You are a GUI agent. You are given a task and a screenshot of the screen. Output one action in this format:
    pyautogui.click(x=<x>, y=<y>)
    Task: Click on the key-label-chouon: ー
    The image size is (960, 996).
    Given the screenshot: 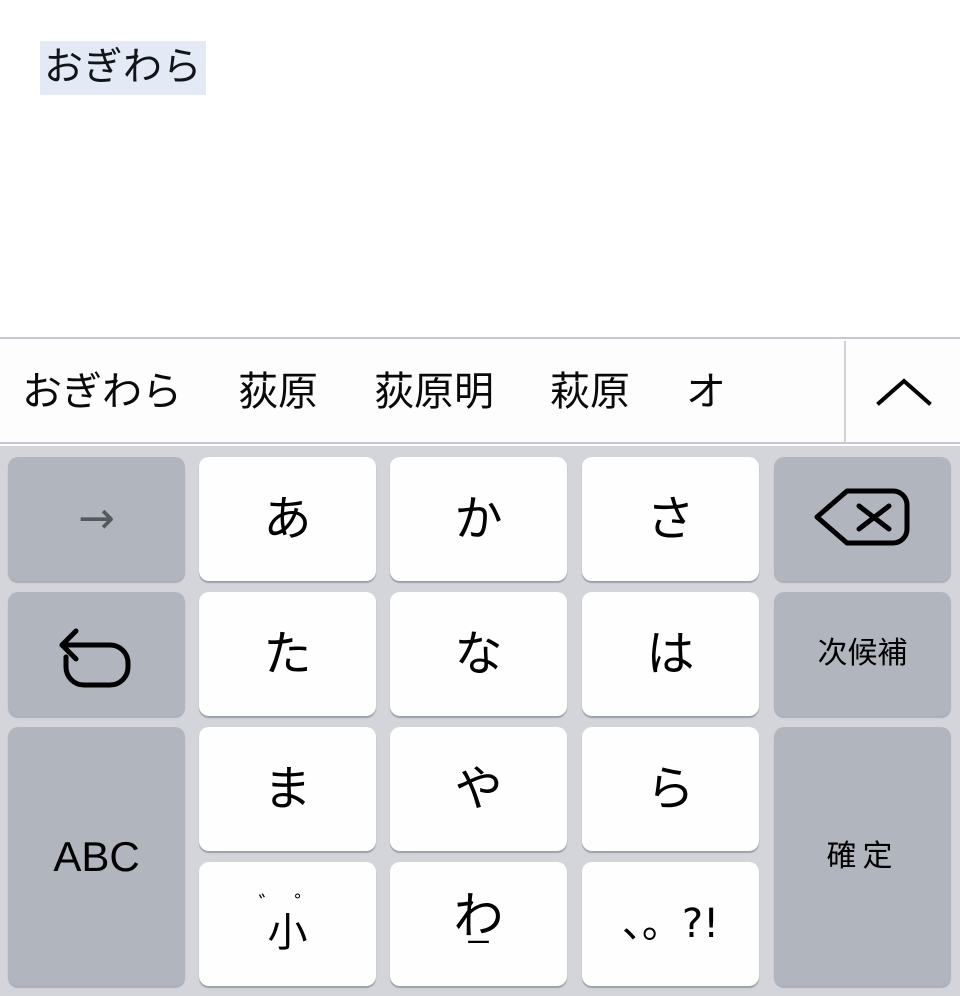 What is the action you would take?
    pyautogui.click(x=478, y=944)
    